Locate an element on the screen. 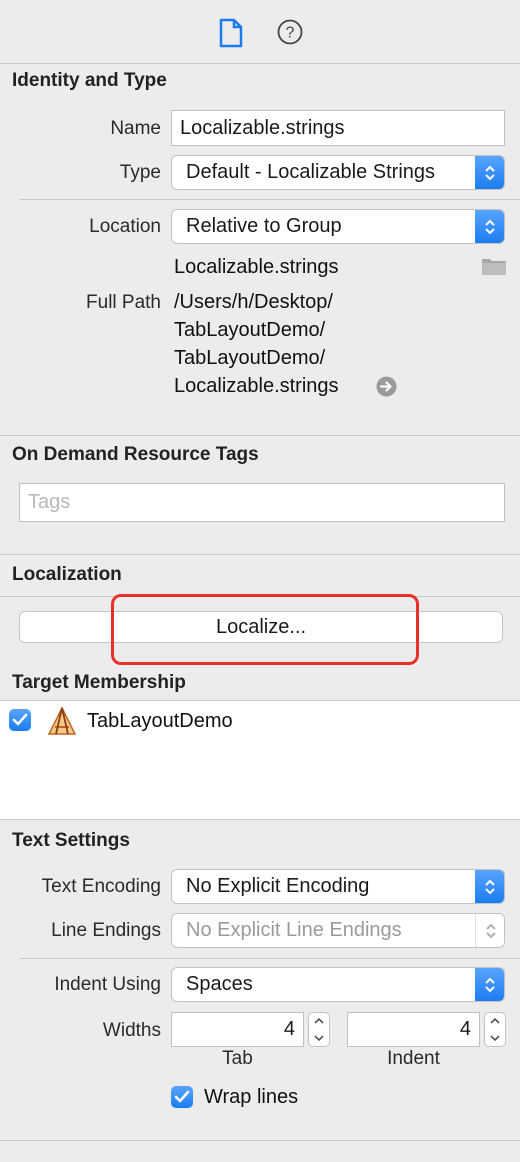  line-endings-popup: No Explicit Line Endings is located at coordinates (338, 930).